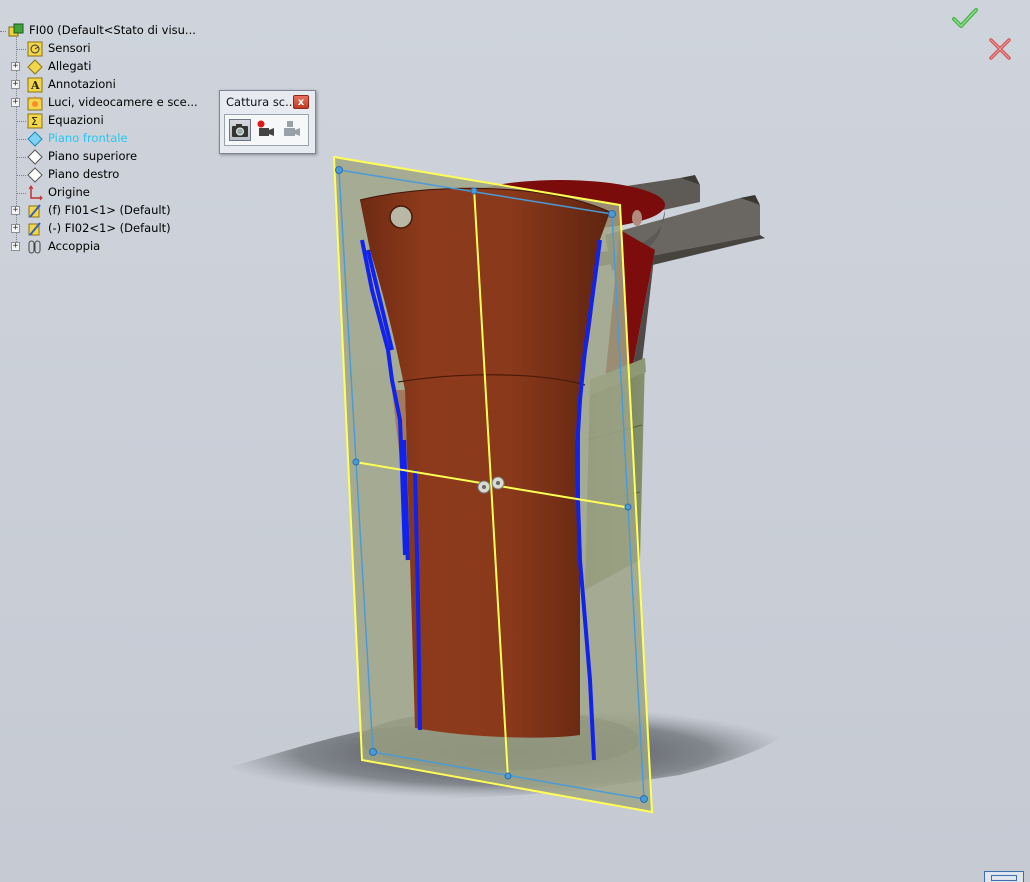  I want to click on svg-text: A, so click(35, 85).